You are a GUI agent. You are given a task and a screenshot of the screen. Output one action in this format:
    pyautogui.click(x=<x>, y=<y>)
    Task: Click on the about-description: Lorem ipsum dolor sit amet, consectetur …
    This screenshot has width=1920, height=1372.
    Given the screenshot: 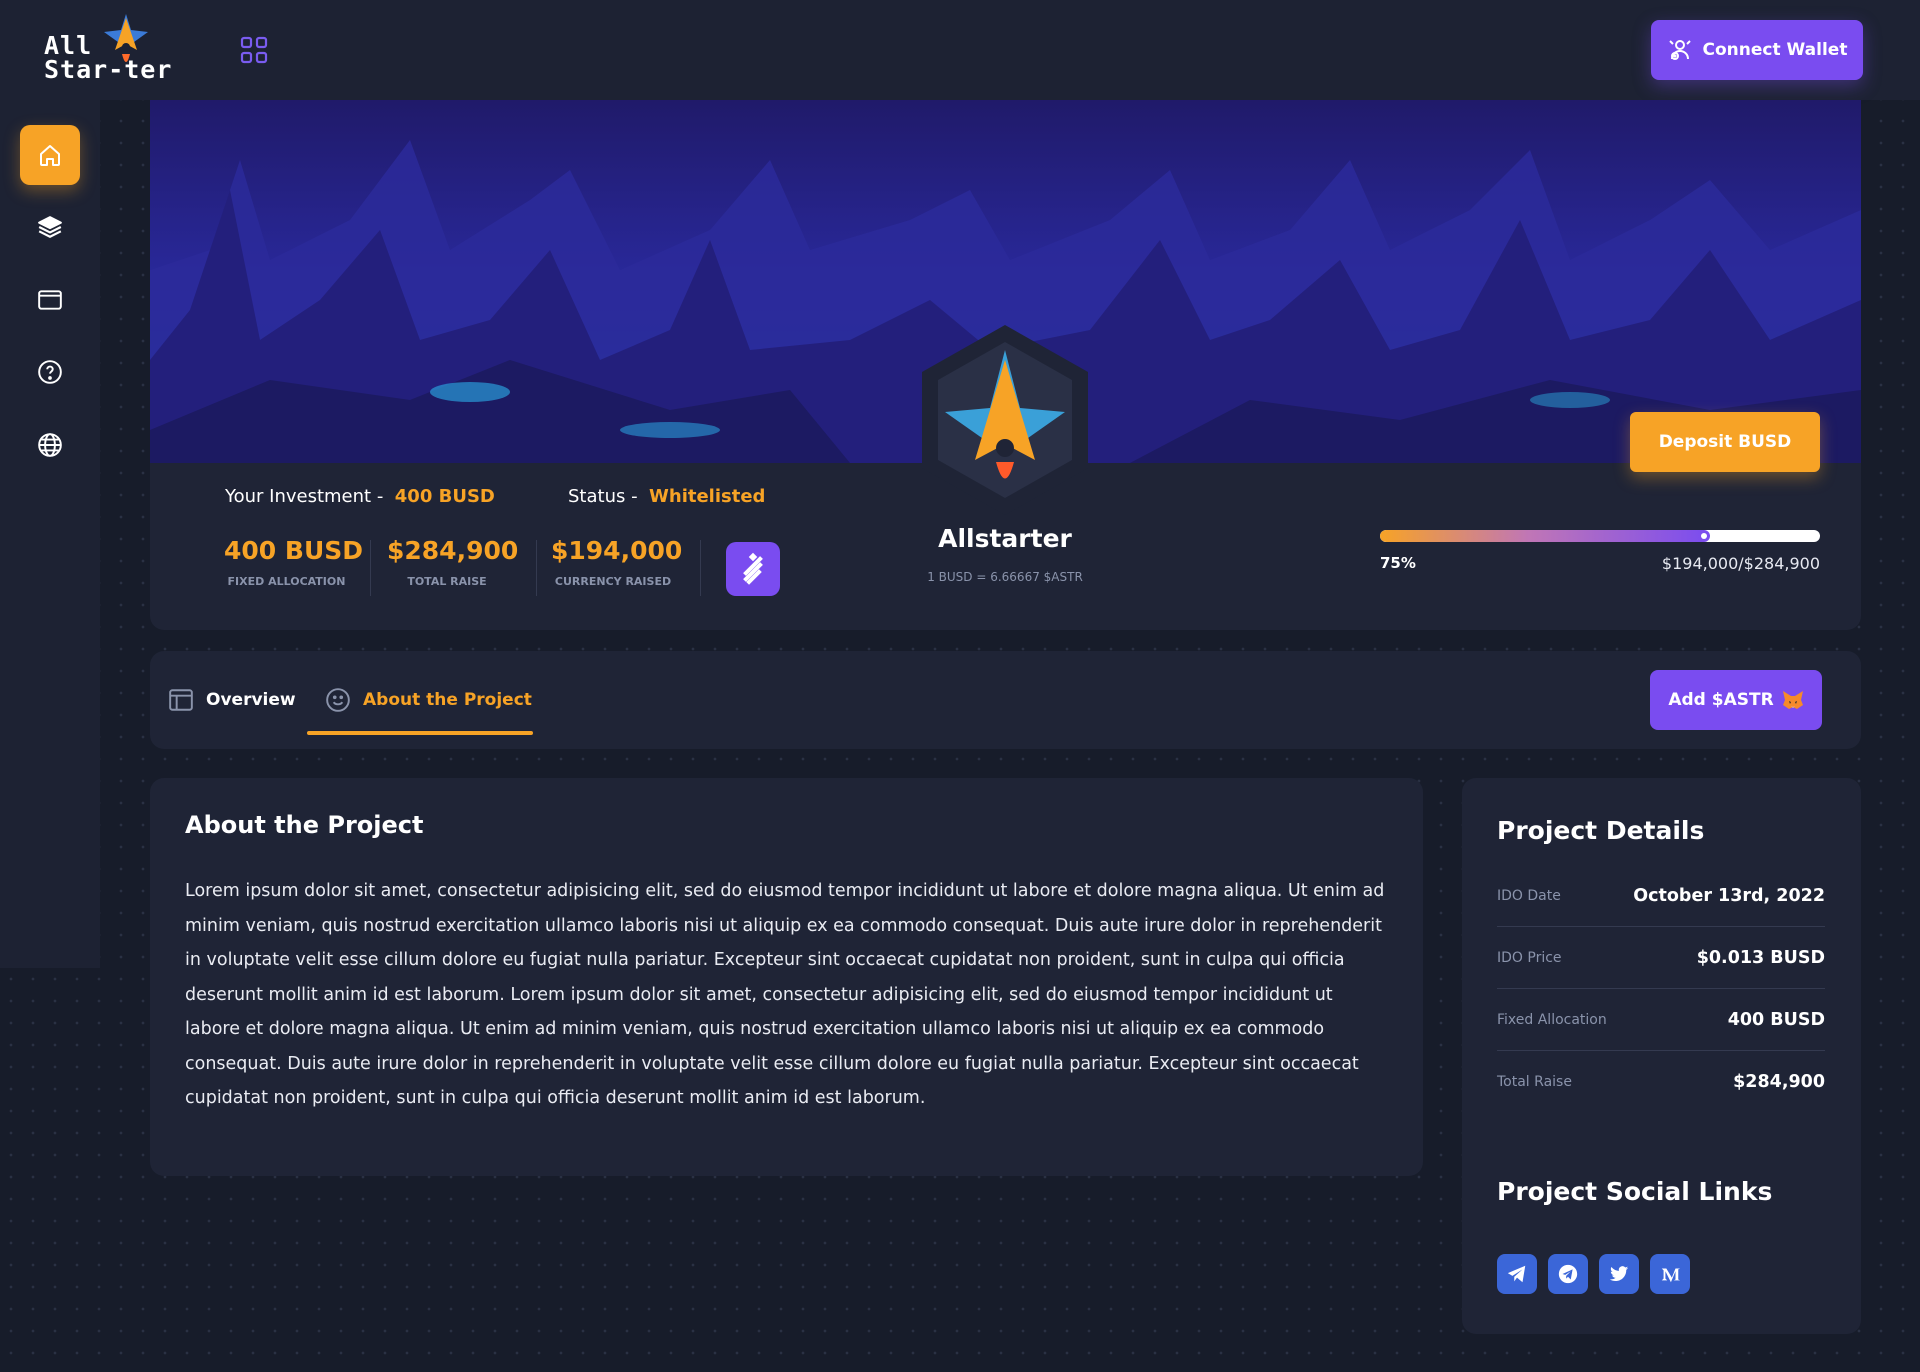 What is the action you would take?
    pyautogui.click(x=785, y=994)
    